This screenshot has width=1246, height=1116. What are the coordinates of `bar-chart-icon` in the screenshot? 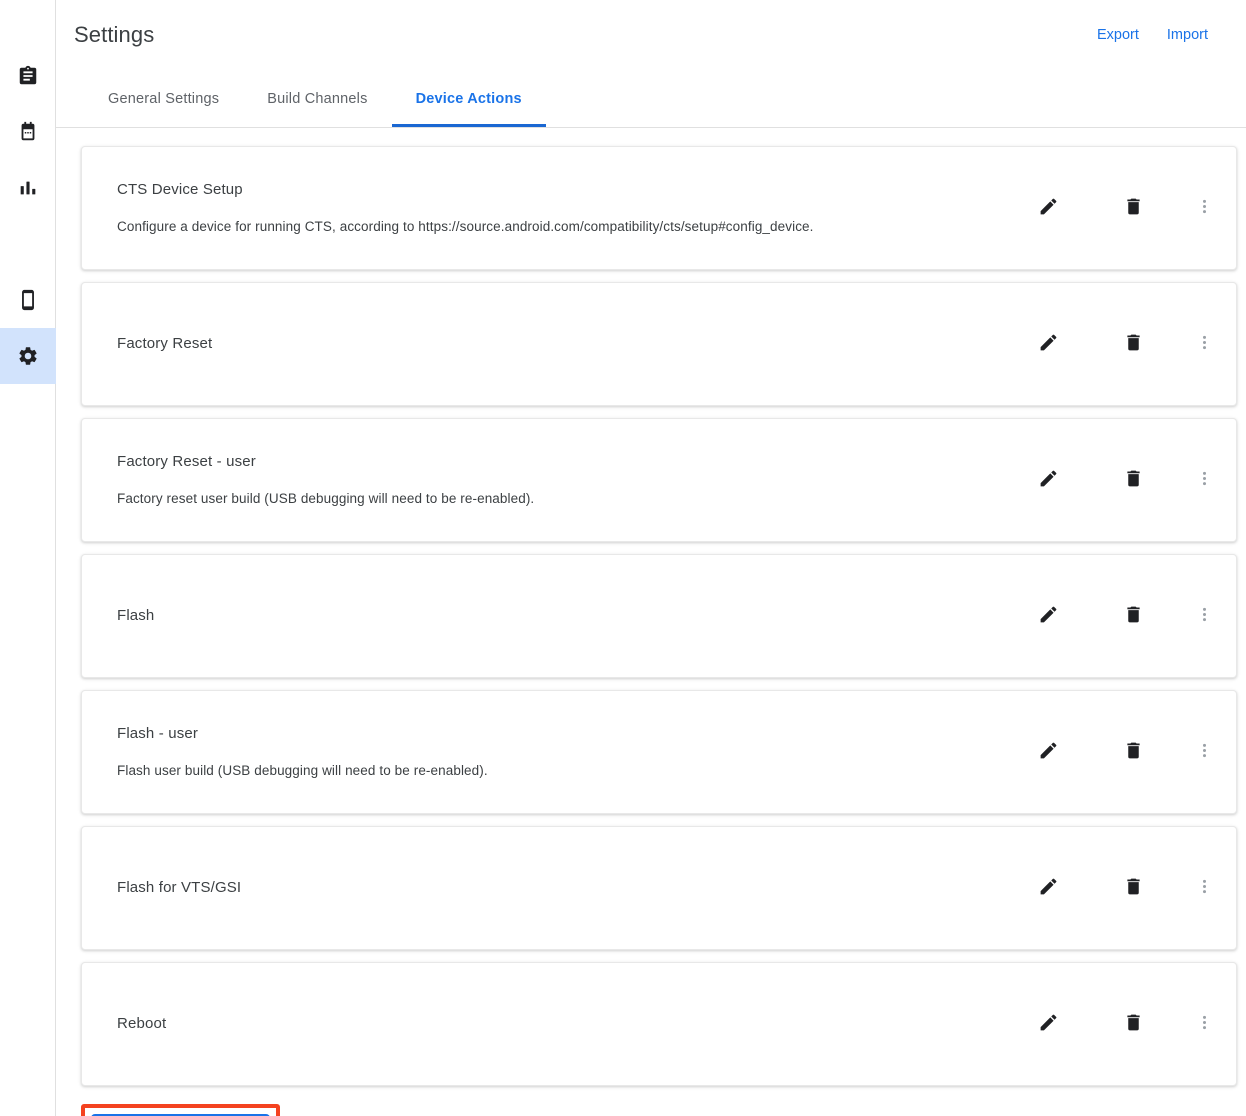 It's located at (28, 188).